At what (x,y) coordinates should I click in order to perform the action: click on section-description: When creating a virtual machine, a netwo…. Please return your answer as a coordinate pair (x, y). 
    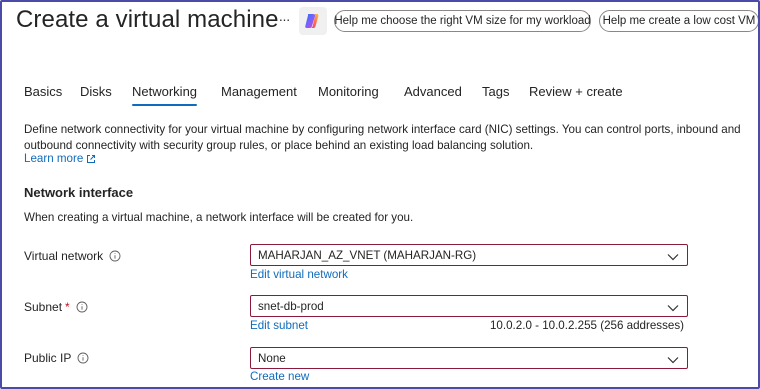
    Looking at the image, I should click on (219, 217).